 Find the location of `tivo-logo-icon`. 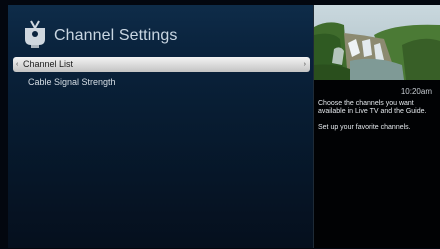

tivo-logo-icon is located at coordinates (35, 34).